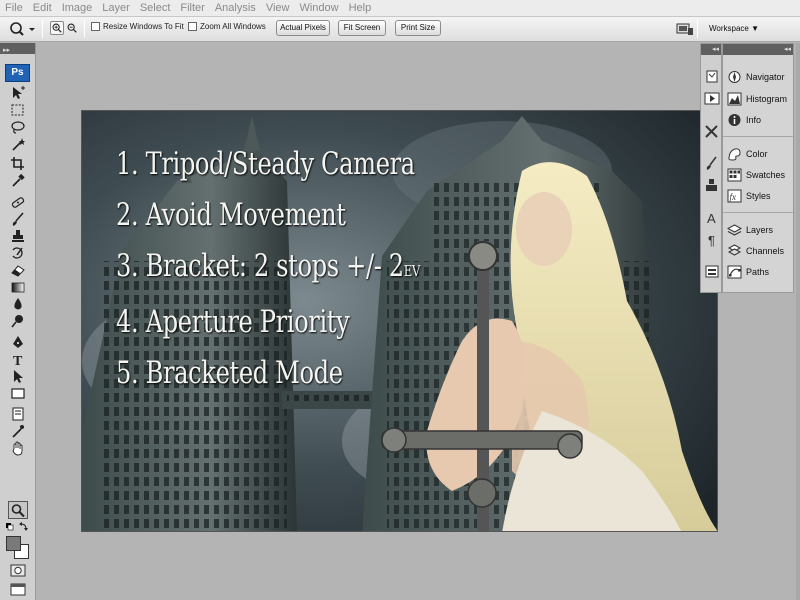  What do you see at coordinates (18, 342) in the screenshot?
I see `pen-tool-icon` at bounding box center [18, 342].